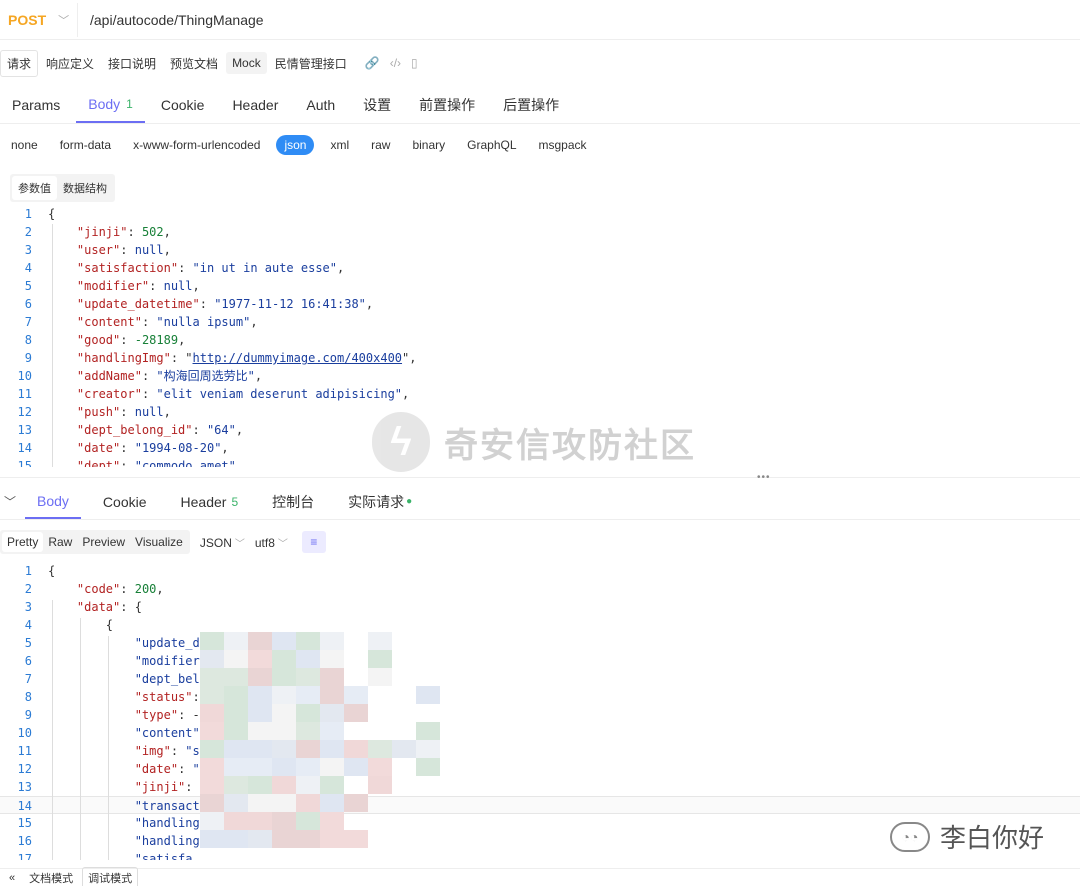 The image size is (1080, 886). I want to click on method-select: POST ﹀, so click(39, 19).